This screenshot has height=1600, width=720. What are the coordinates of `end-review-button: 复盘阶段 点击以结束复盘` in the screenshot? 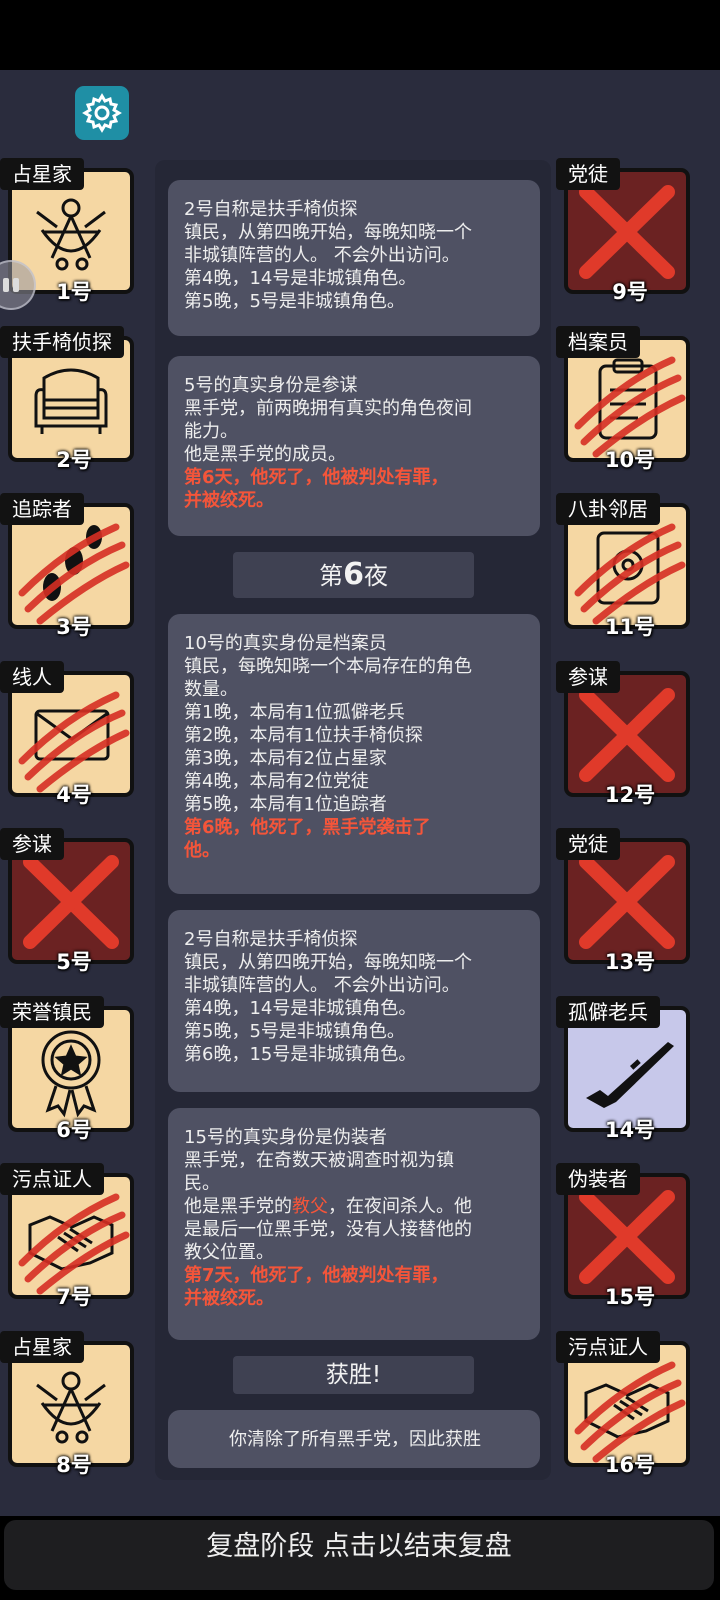 It's located at (359, 1555).